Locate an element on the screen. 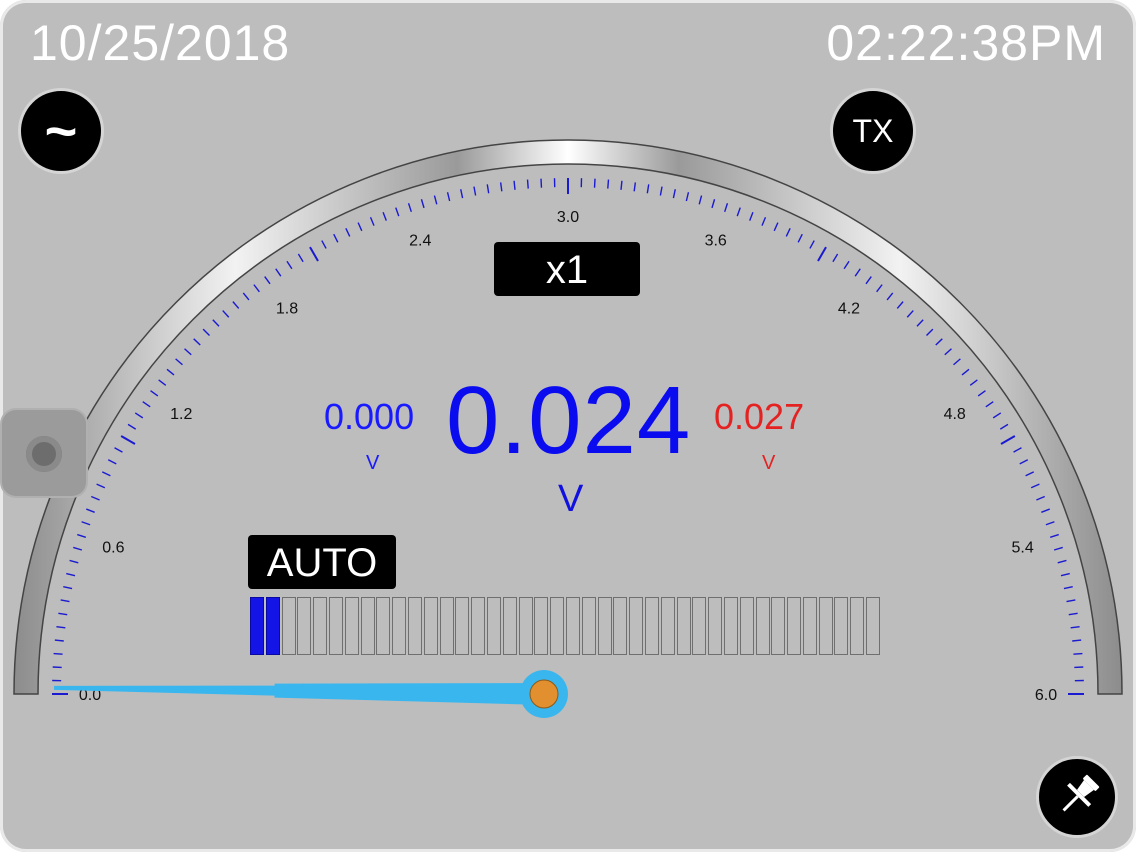  pin-button is located at coordinates (1077, 797).